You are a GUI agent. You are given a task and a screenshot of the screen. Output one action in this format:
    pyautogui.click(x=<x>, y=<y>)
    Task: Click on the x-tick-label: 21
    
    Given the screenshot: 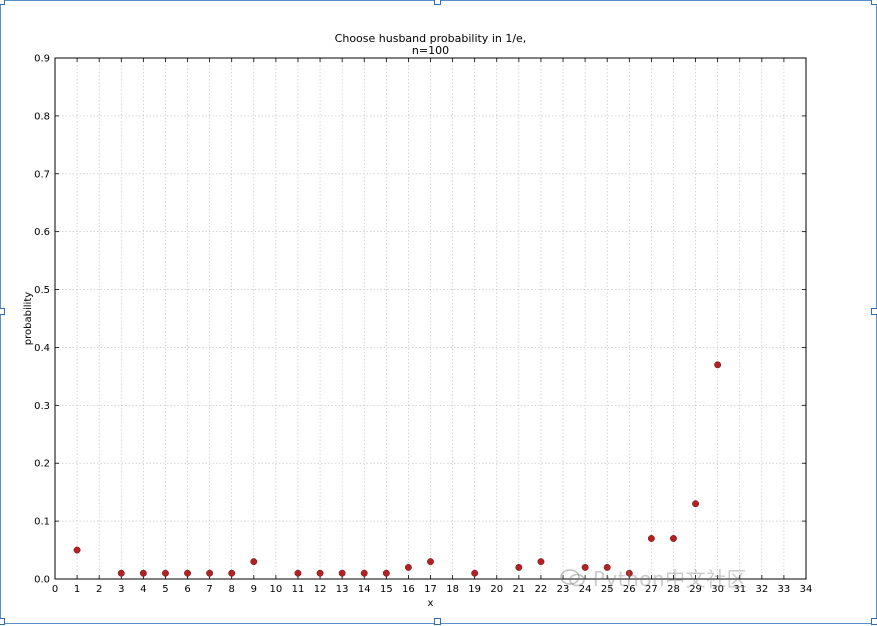 What is the action you would take?
    pyautogui.click(x=518, y=589)
    